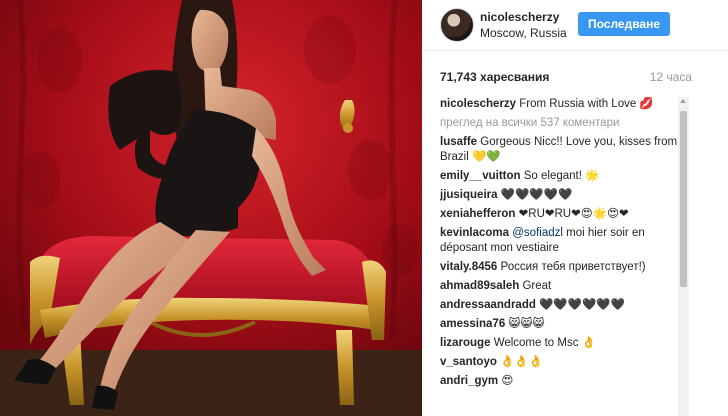 The width and height of the screenshot is (728, 416). I want to click on comment-text: 😸😸😸, so click(526, 324).